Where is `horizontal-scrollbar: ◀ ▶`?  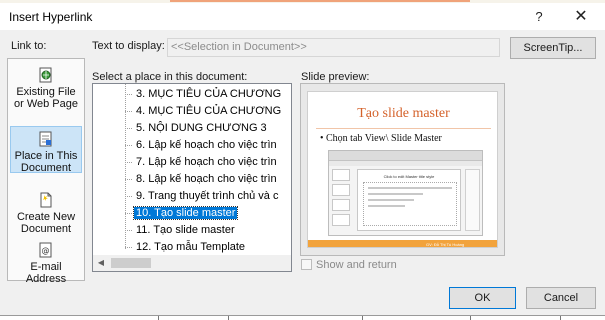 horizontal-scrollbar: ◀ ▶ is located at coordinates (192, 263).